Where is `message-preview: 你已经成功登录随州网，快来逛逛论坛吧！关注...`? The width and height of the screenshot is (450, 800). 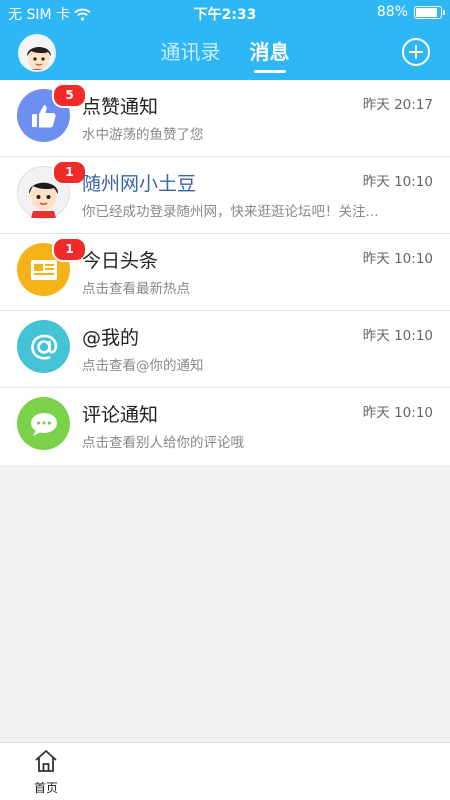 message-preview: 你已经成功登录随州网，快来逛逛论坛吧！关注... is located at coordinates (230, 212).